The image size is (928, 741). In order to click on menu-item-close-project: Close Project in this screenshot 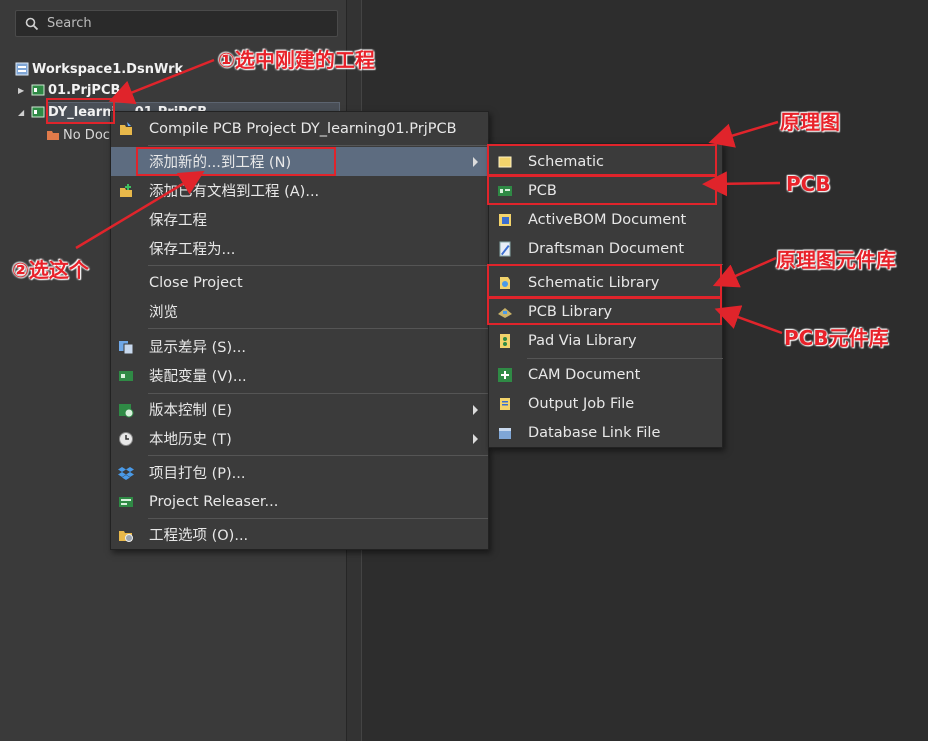, I will do `click(299, 282)`.